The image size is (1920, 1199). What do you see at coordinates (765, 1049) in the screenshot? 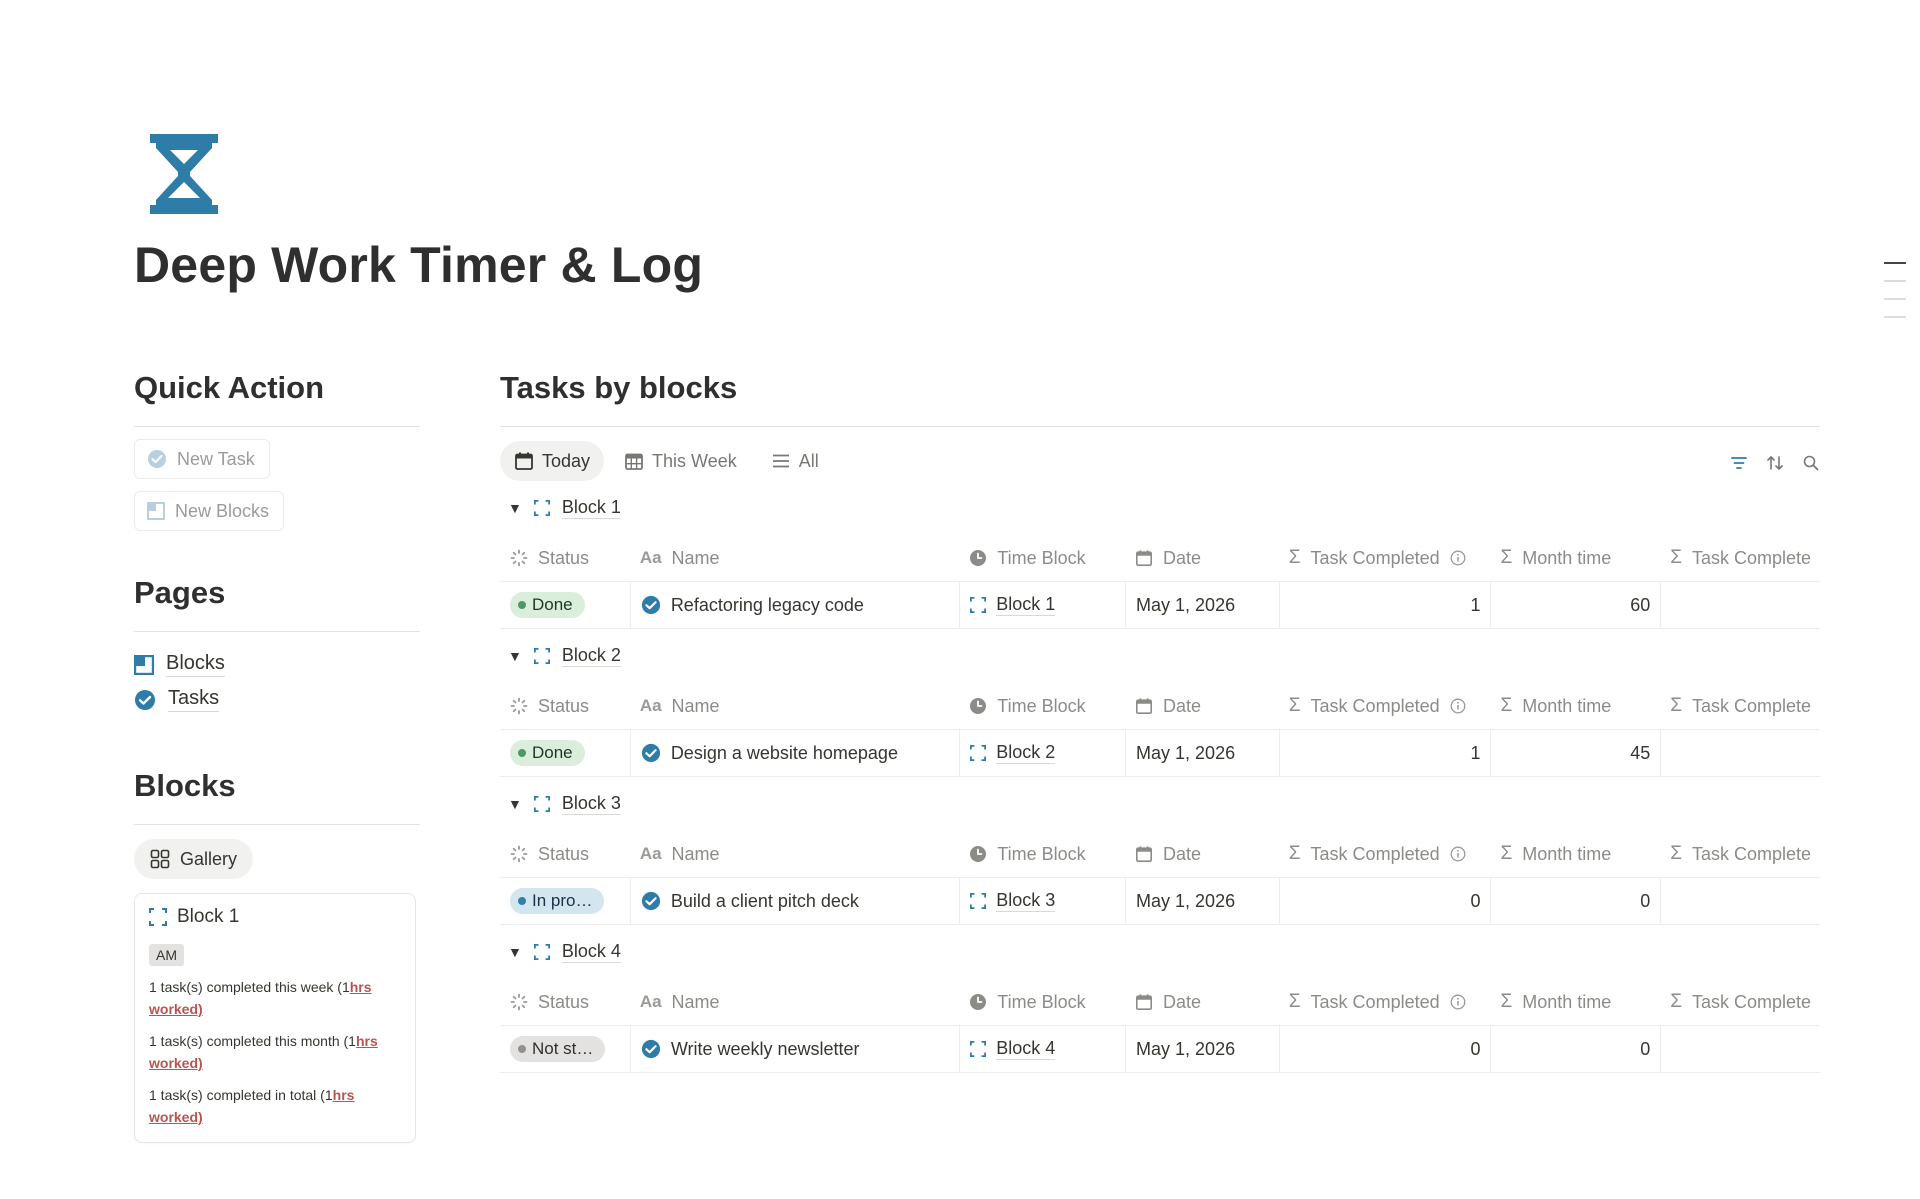
I see `task-name: Write weekly newsletter` at bounding box center [765, 1049].